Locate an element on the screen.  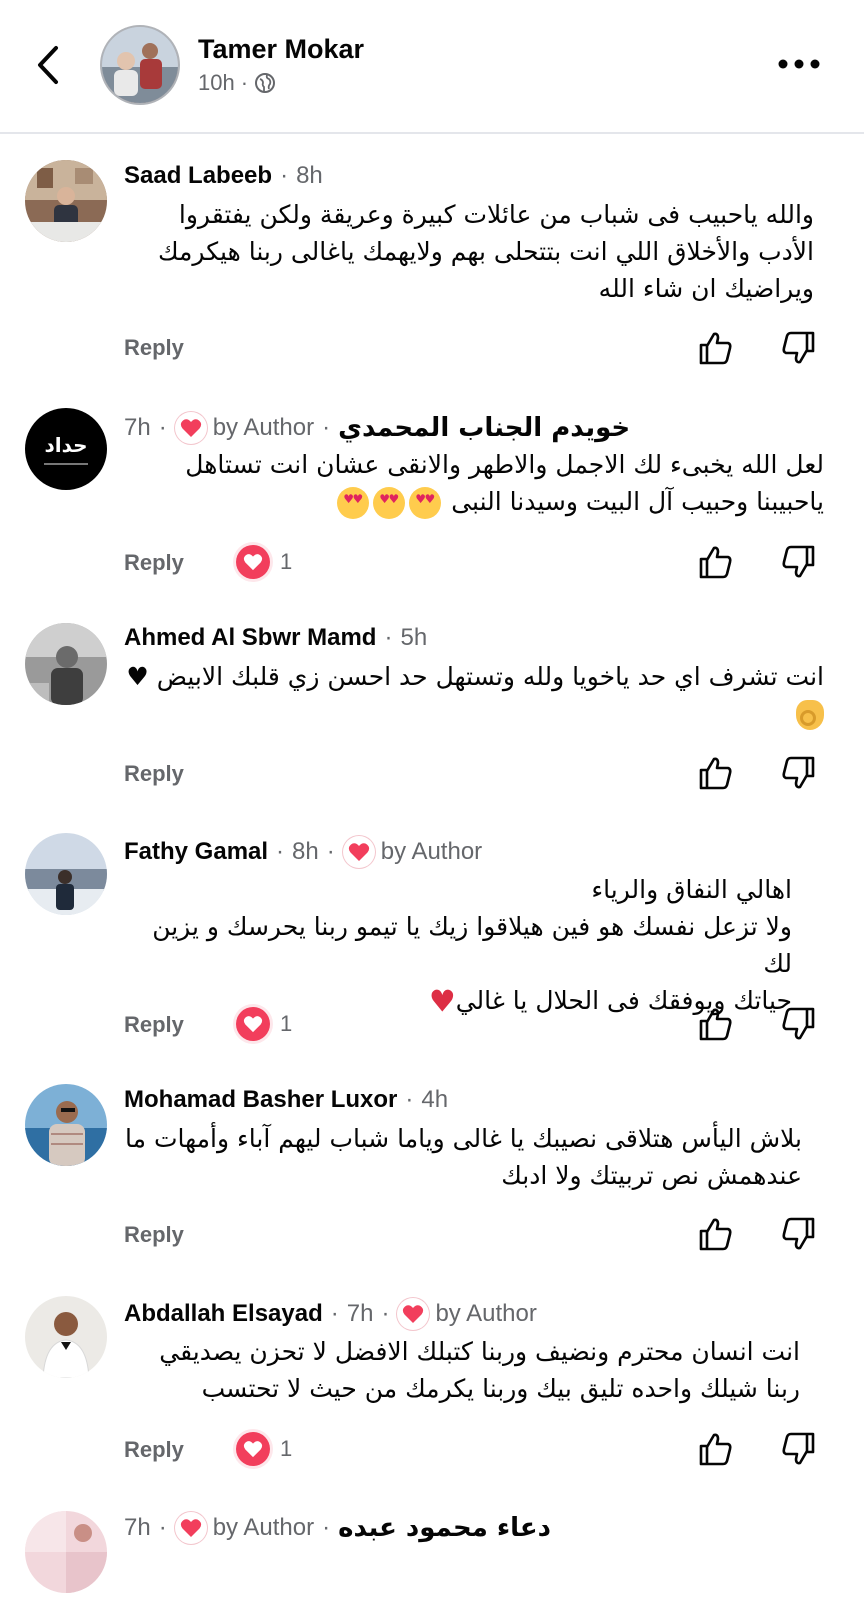
comment-header: Saad Labeeb · 8h is located at coordinates (223, 176).